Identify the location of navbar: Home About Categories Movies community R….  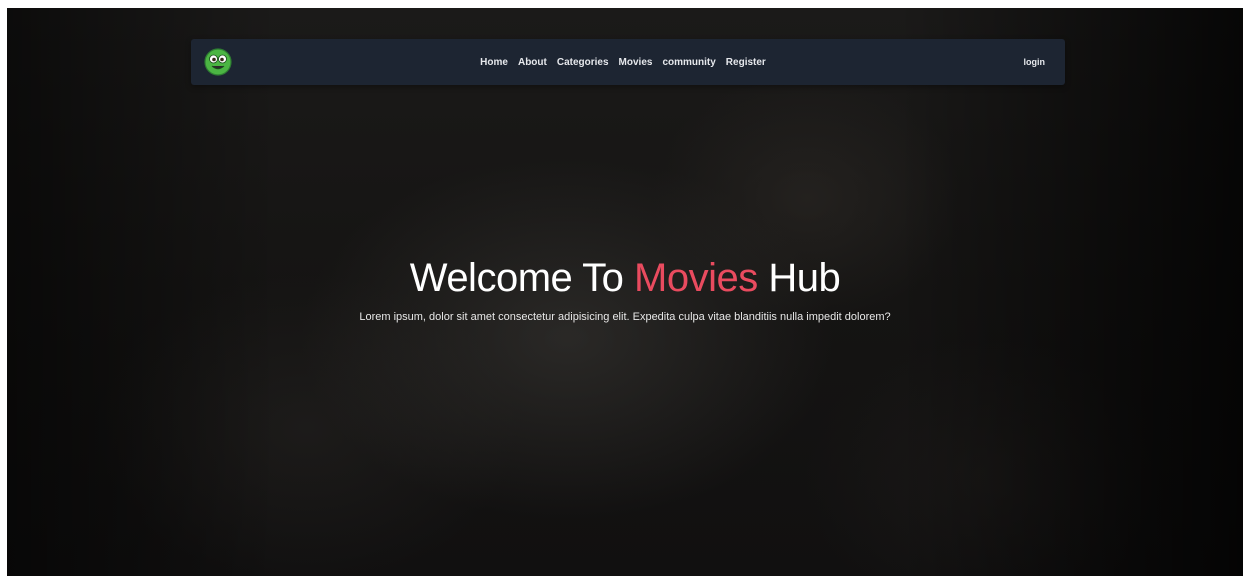
(628, 62).